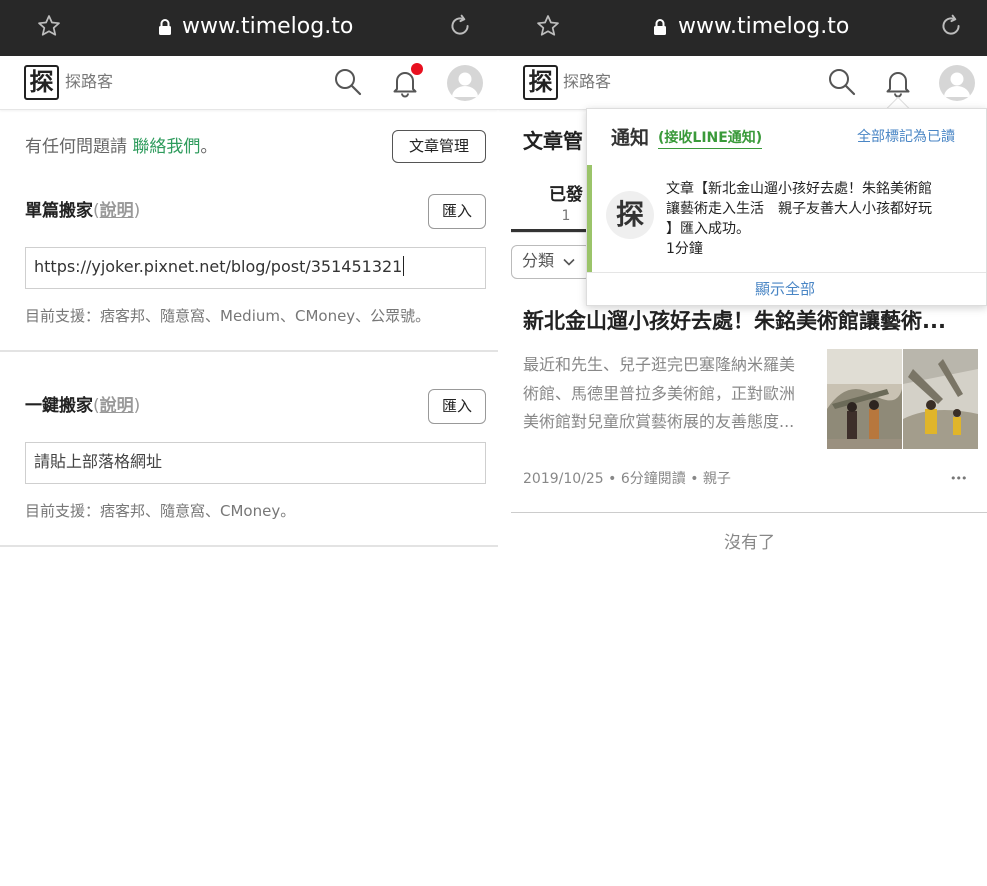 The image size is (987, 886). What do you see at coordinates (630, 138) in the screenshot?
I see `notification-title: 通知` at bounding box center [630, 138].